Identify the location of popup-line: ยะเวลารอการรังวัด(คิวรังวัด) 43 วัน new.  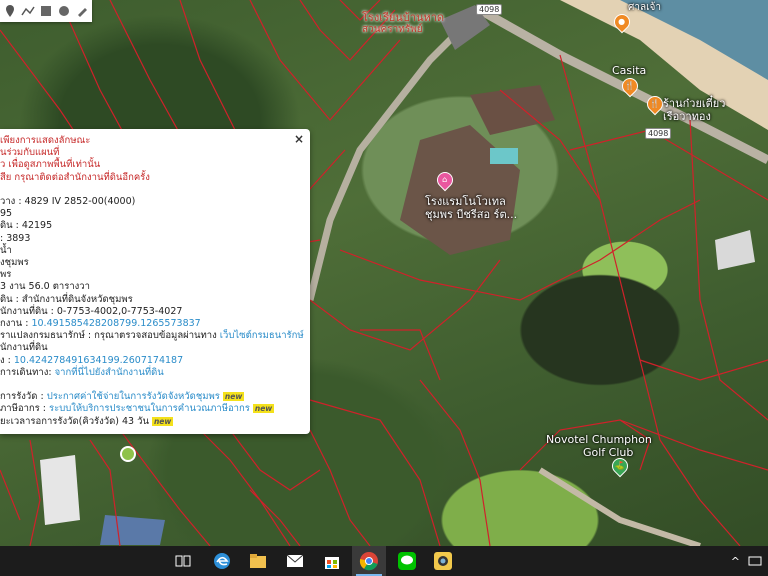
(87, 421).